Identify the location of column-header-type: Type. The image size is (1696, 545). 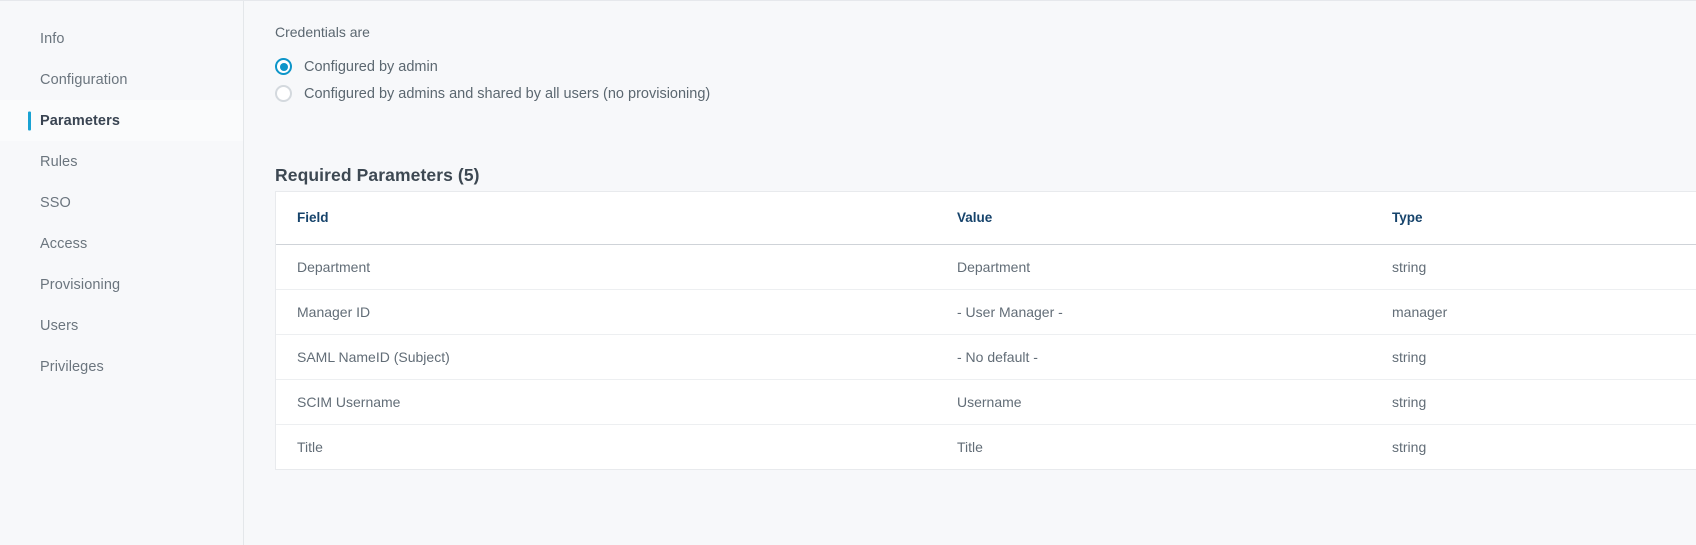
(1533, 218).